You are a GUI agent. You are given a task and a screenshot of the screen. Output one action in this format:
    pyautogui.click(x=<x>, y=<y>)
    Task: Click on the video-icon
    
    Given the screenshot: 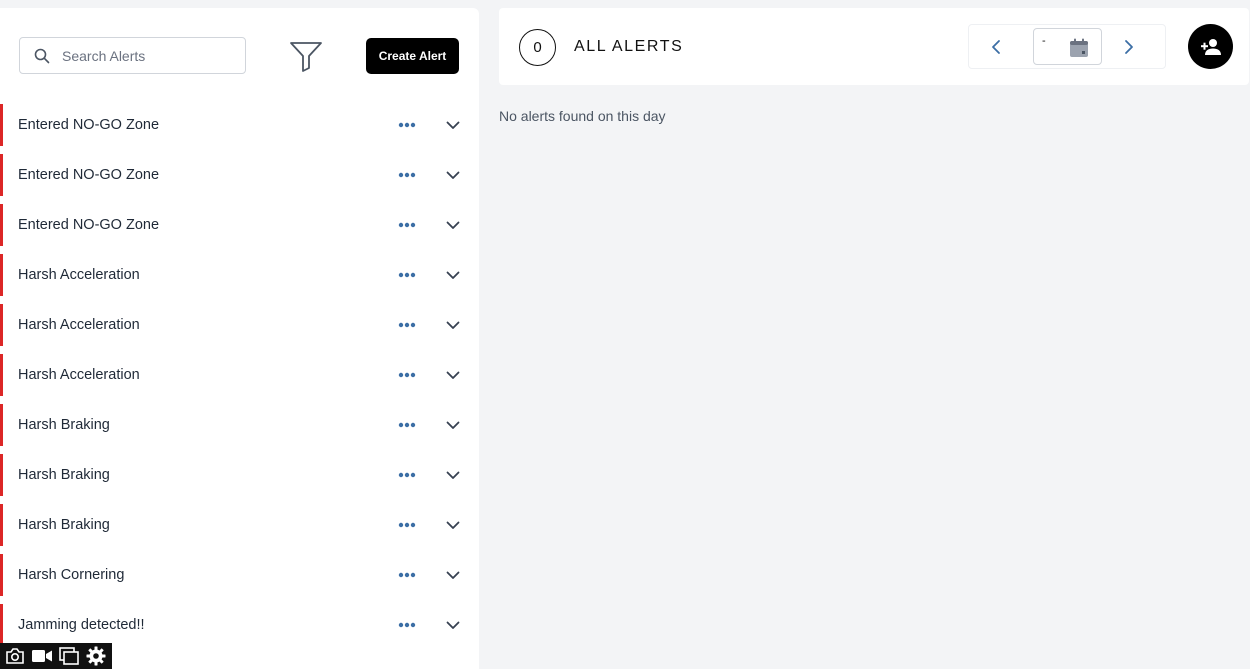 What is the action you would take?
    pyautogui.click(x=42, y=656)
    